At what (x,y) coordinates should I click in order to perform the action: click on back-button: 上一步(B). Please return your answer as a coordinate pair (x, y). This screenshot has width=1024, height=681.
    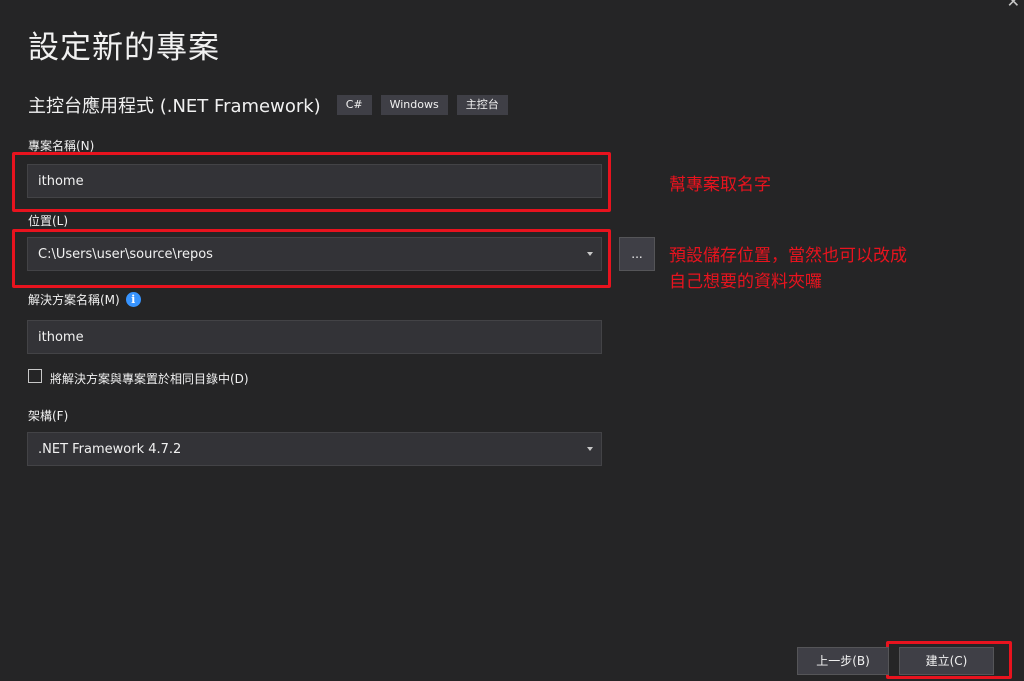
    Looking at the image, I should click on (843, 661).